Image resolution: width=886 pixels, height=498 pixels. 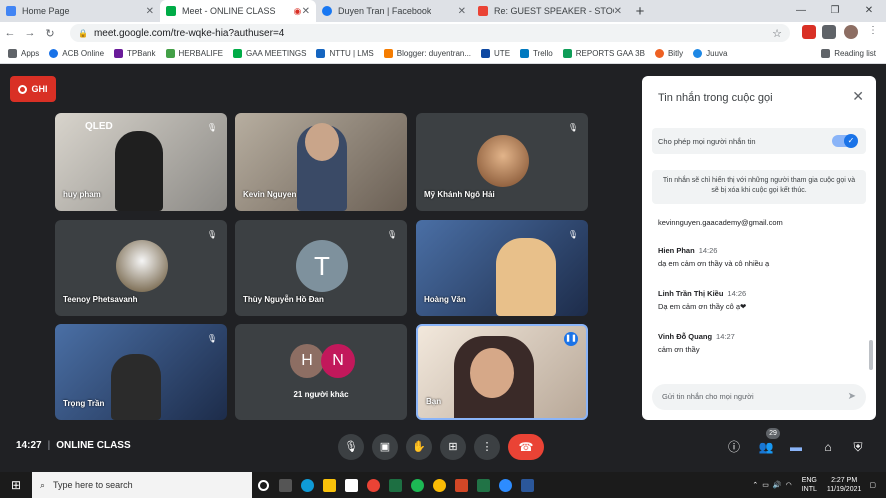 What do you see at coordinates (417, 485) in the screenshot?
I see `spotify-icon` at bounding box center [417, 485].